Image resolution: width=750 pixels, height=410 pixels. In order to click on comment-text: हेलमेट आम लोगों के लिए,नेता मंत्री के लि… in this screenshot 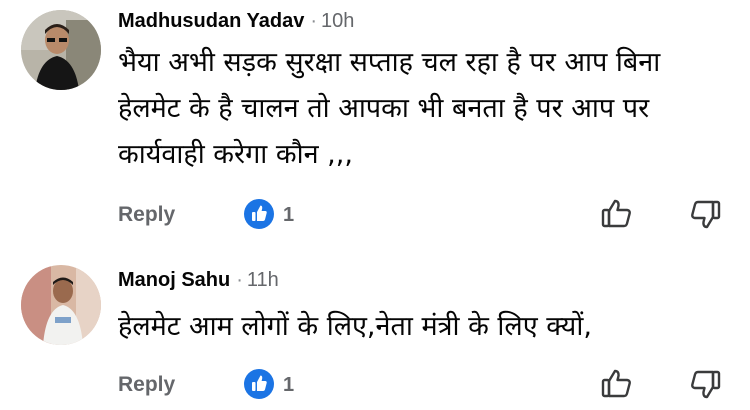, I will do `click(428, 327)`.